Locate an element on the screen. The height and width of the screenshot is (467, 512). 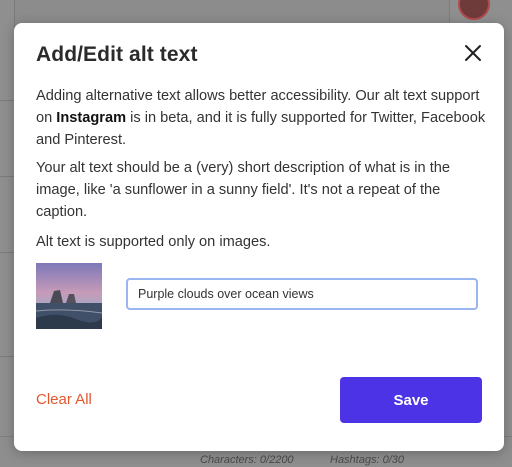
close-button is located at coordinates (473, 53).